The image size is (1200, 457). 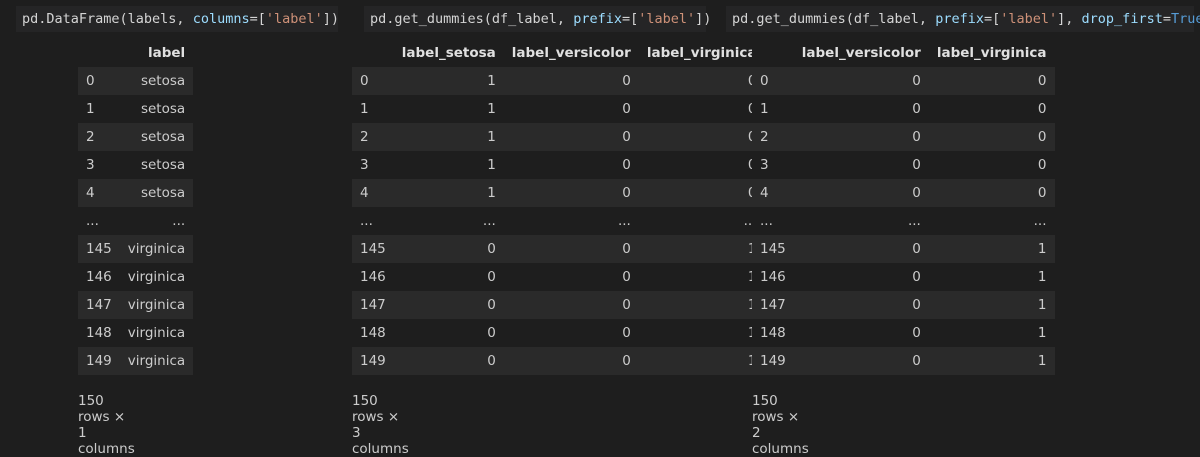 What do you see at coordinates (136, 193) in the screenshot?
I see `table-row: 4 setosa` at bounding box center [136, 193].